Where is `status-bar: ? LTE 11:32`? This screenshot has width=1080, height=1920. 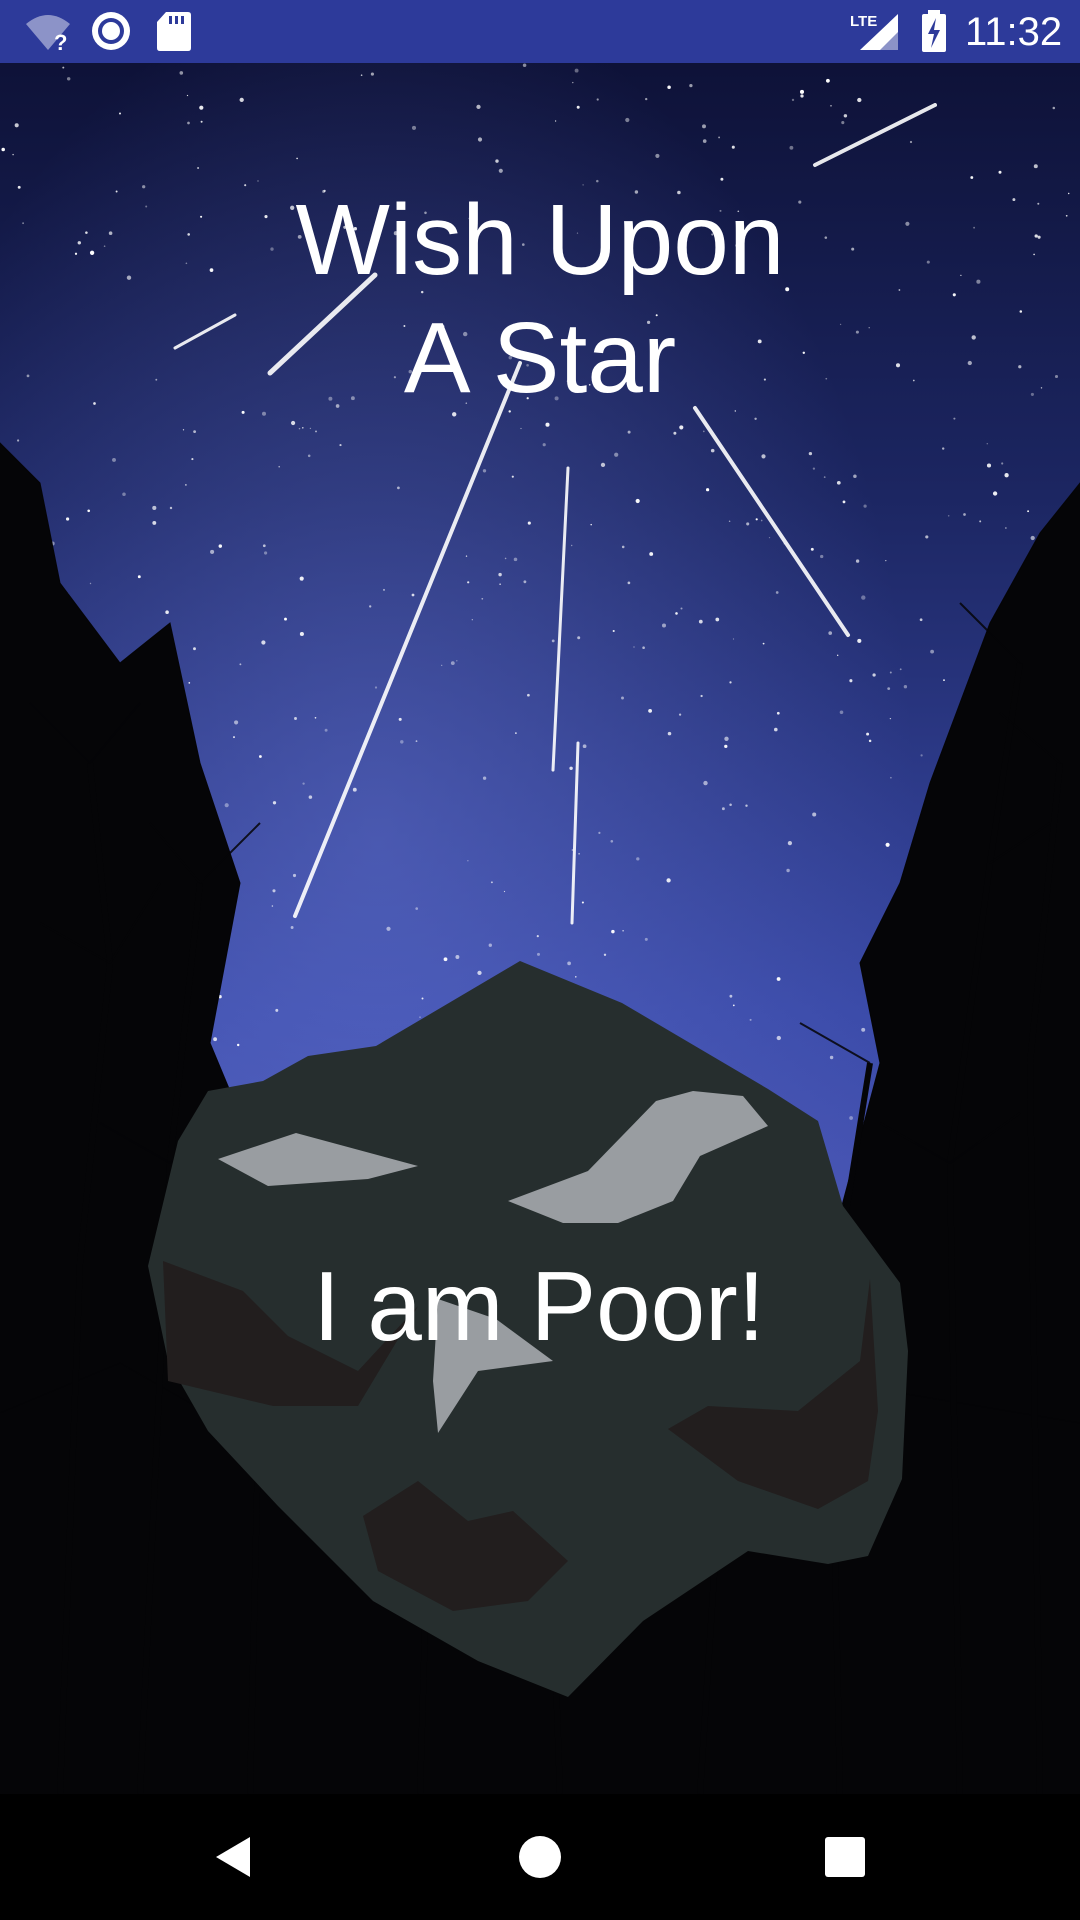
status-bar: ? LTE 11:32 is located at coordinates (540, 31).